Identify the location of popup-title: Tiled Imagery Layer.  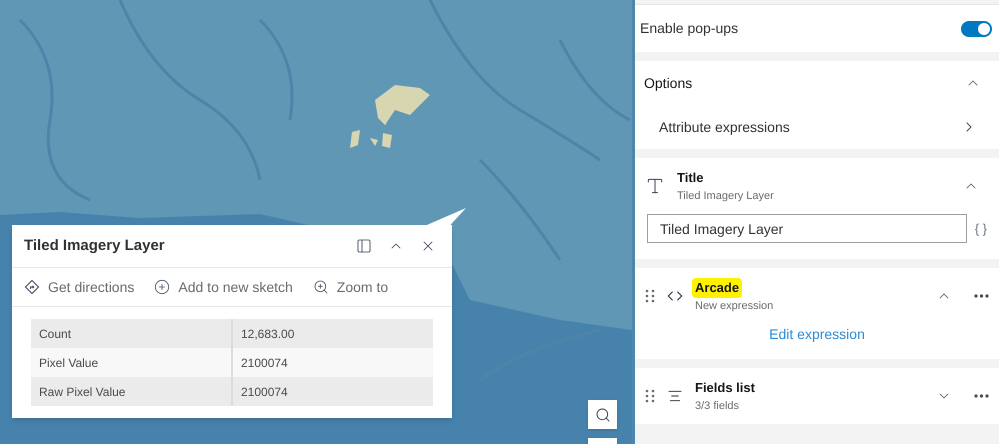
(95, 246).